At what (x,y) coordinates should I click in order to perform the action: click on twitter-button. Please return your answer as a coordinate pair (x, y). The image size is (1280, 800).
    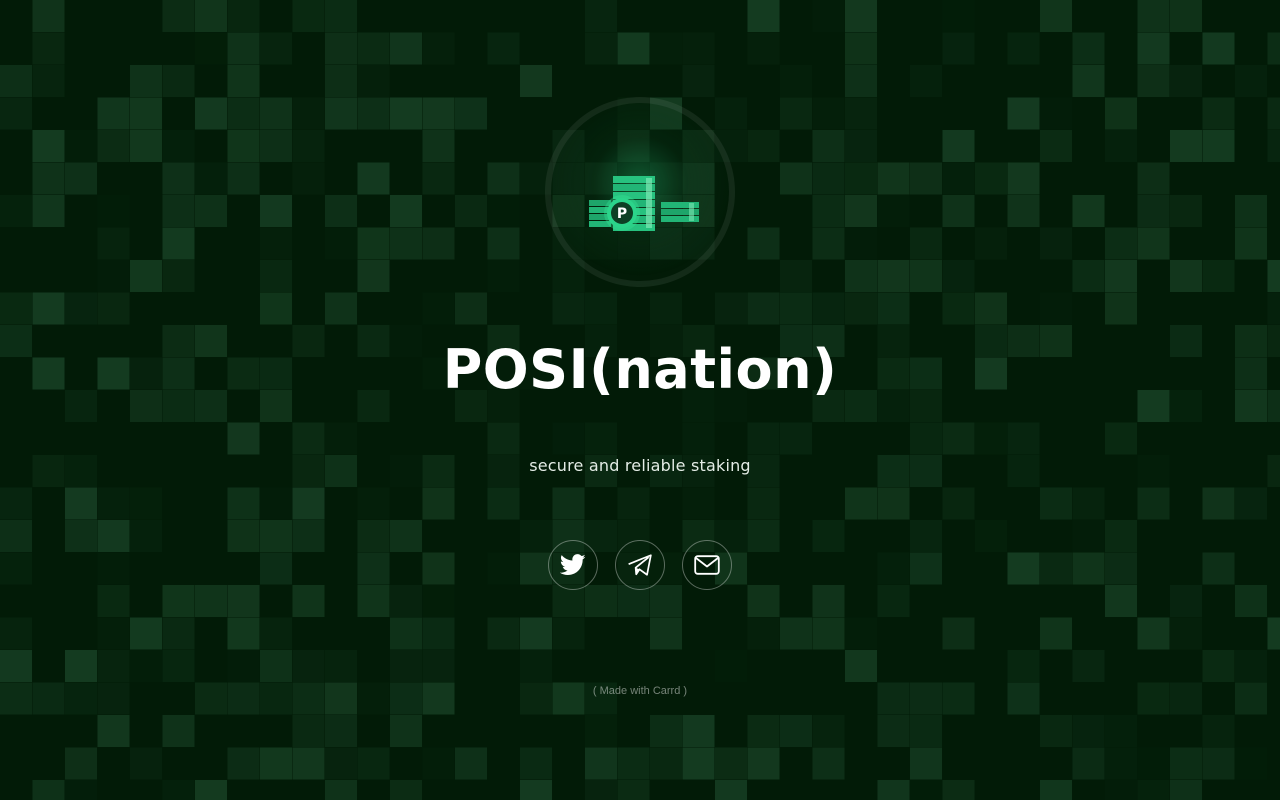
    Looking at the image, I should click on (573, 565).